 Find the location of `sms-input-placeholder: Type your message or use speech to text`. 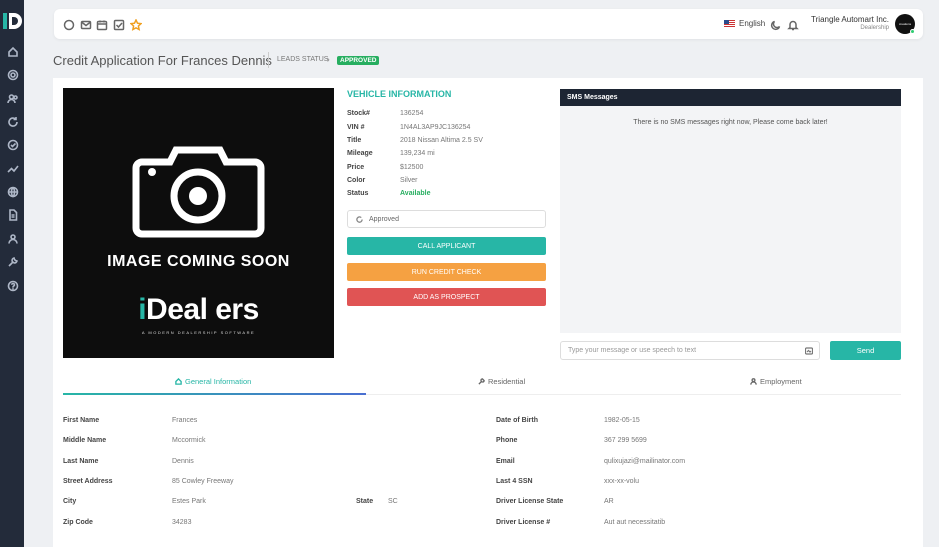

sms-input-placeholder: Type your message or use speech to text is located at coordinates (632, 350).